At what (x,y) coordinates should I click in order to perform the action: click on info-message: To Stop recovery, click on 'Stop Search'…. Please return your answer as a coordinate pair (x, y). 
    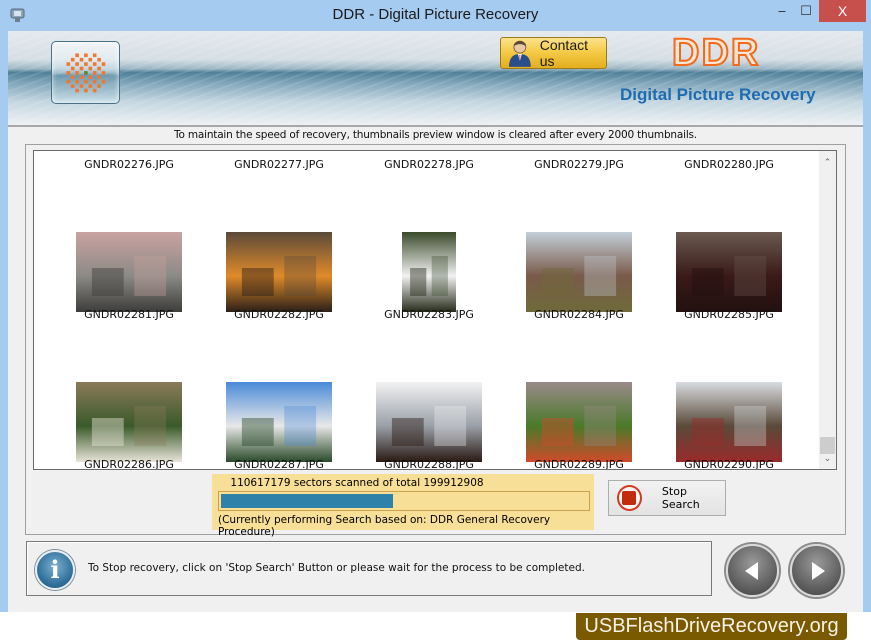
    Looking at the image, I should click on (336, 568).